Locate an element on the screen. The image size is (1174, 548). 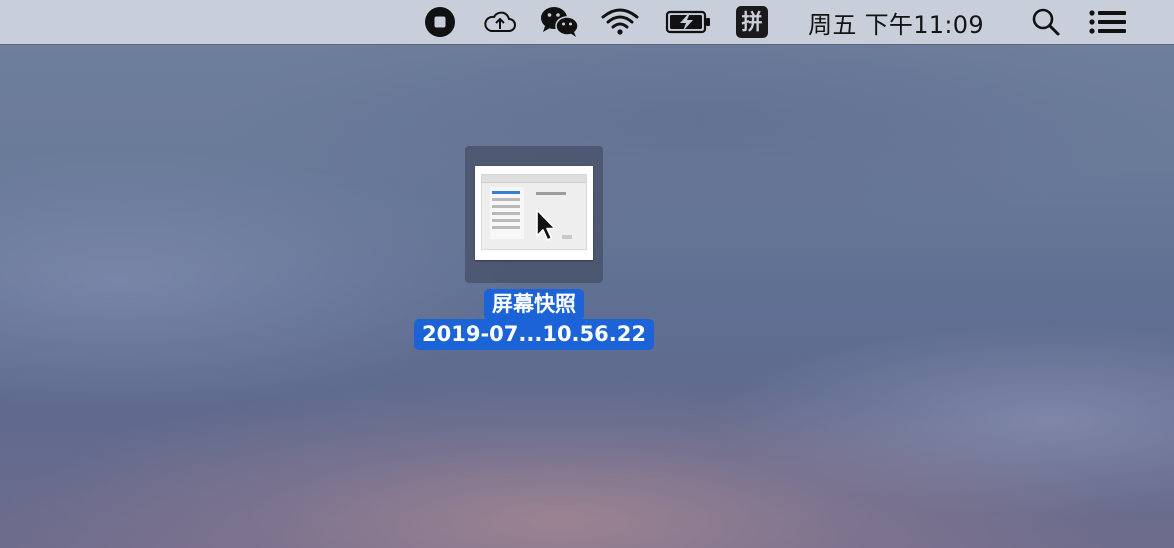
record-stop-icon is located at coordinates (440, 22).